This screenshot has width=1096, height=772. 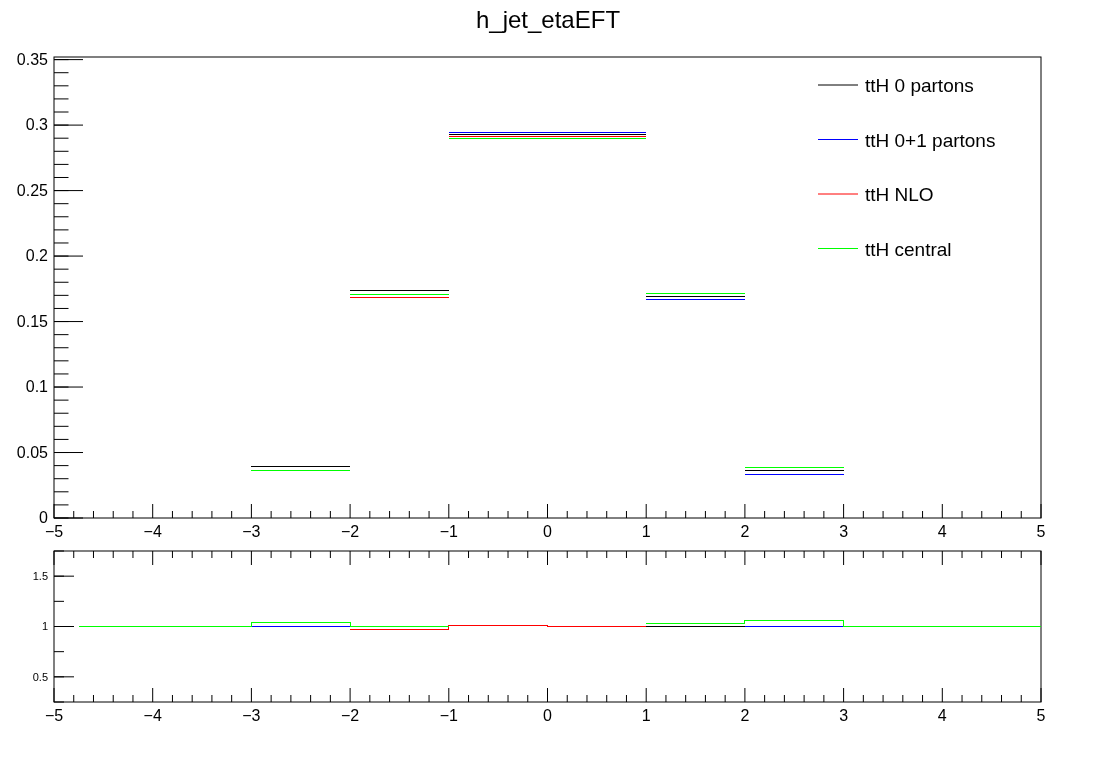 I want to click on legend-label: ttH central, so click(x=908, y=249).